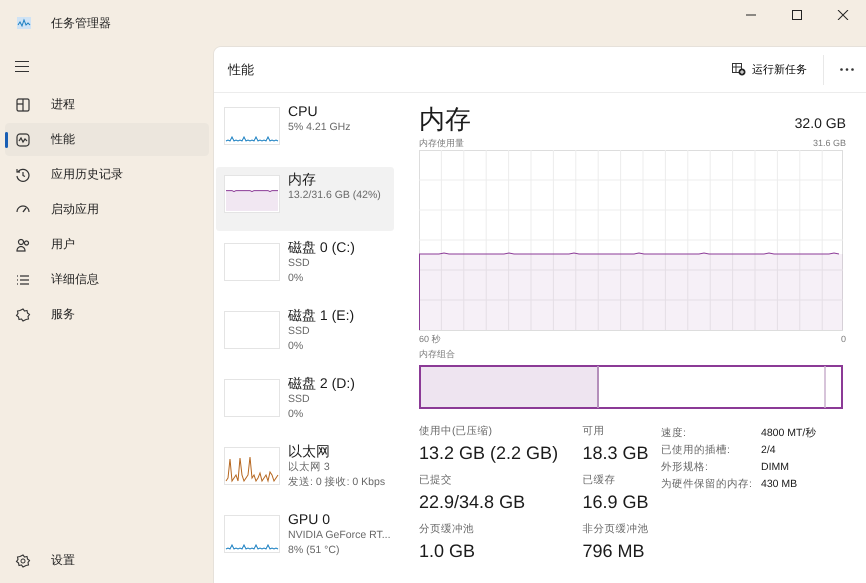 This screenshot has height=583, width=866. Describe the element at coordinates (599, 480) in the screenshot. I see `stat-label: 已缓存` at that location.